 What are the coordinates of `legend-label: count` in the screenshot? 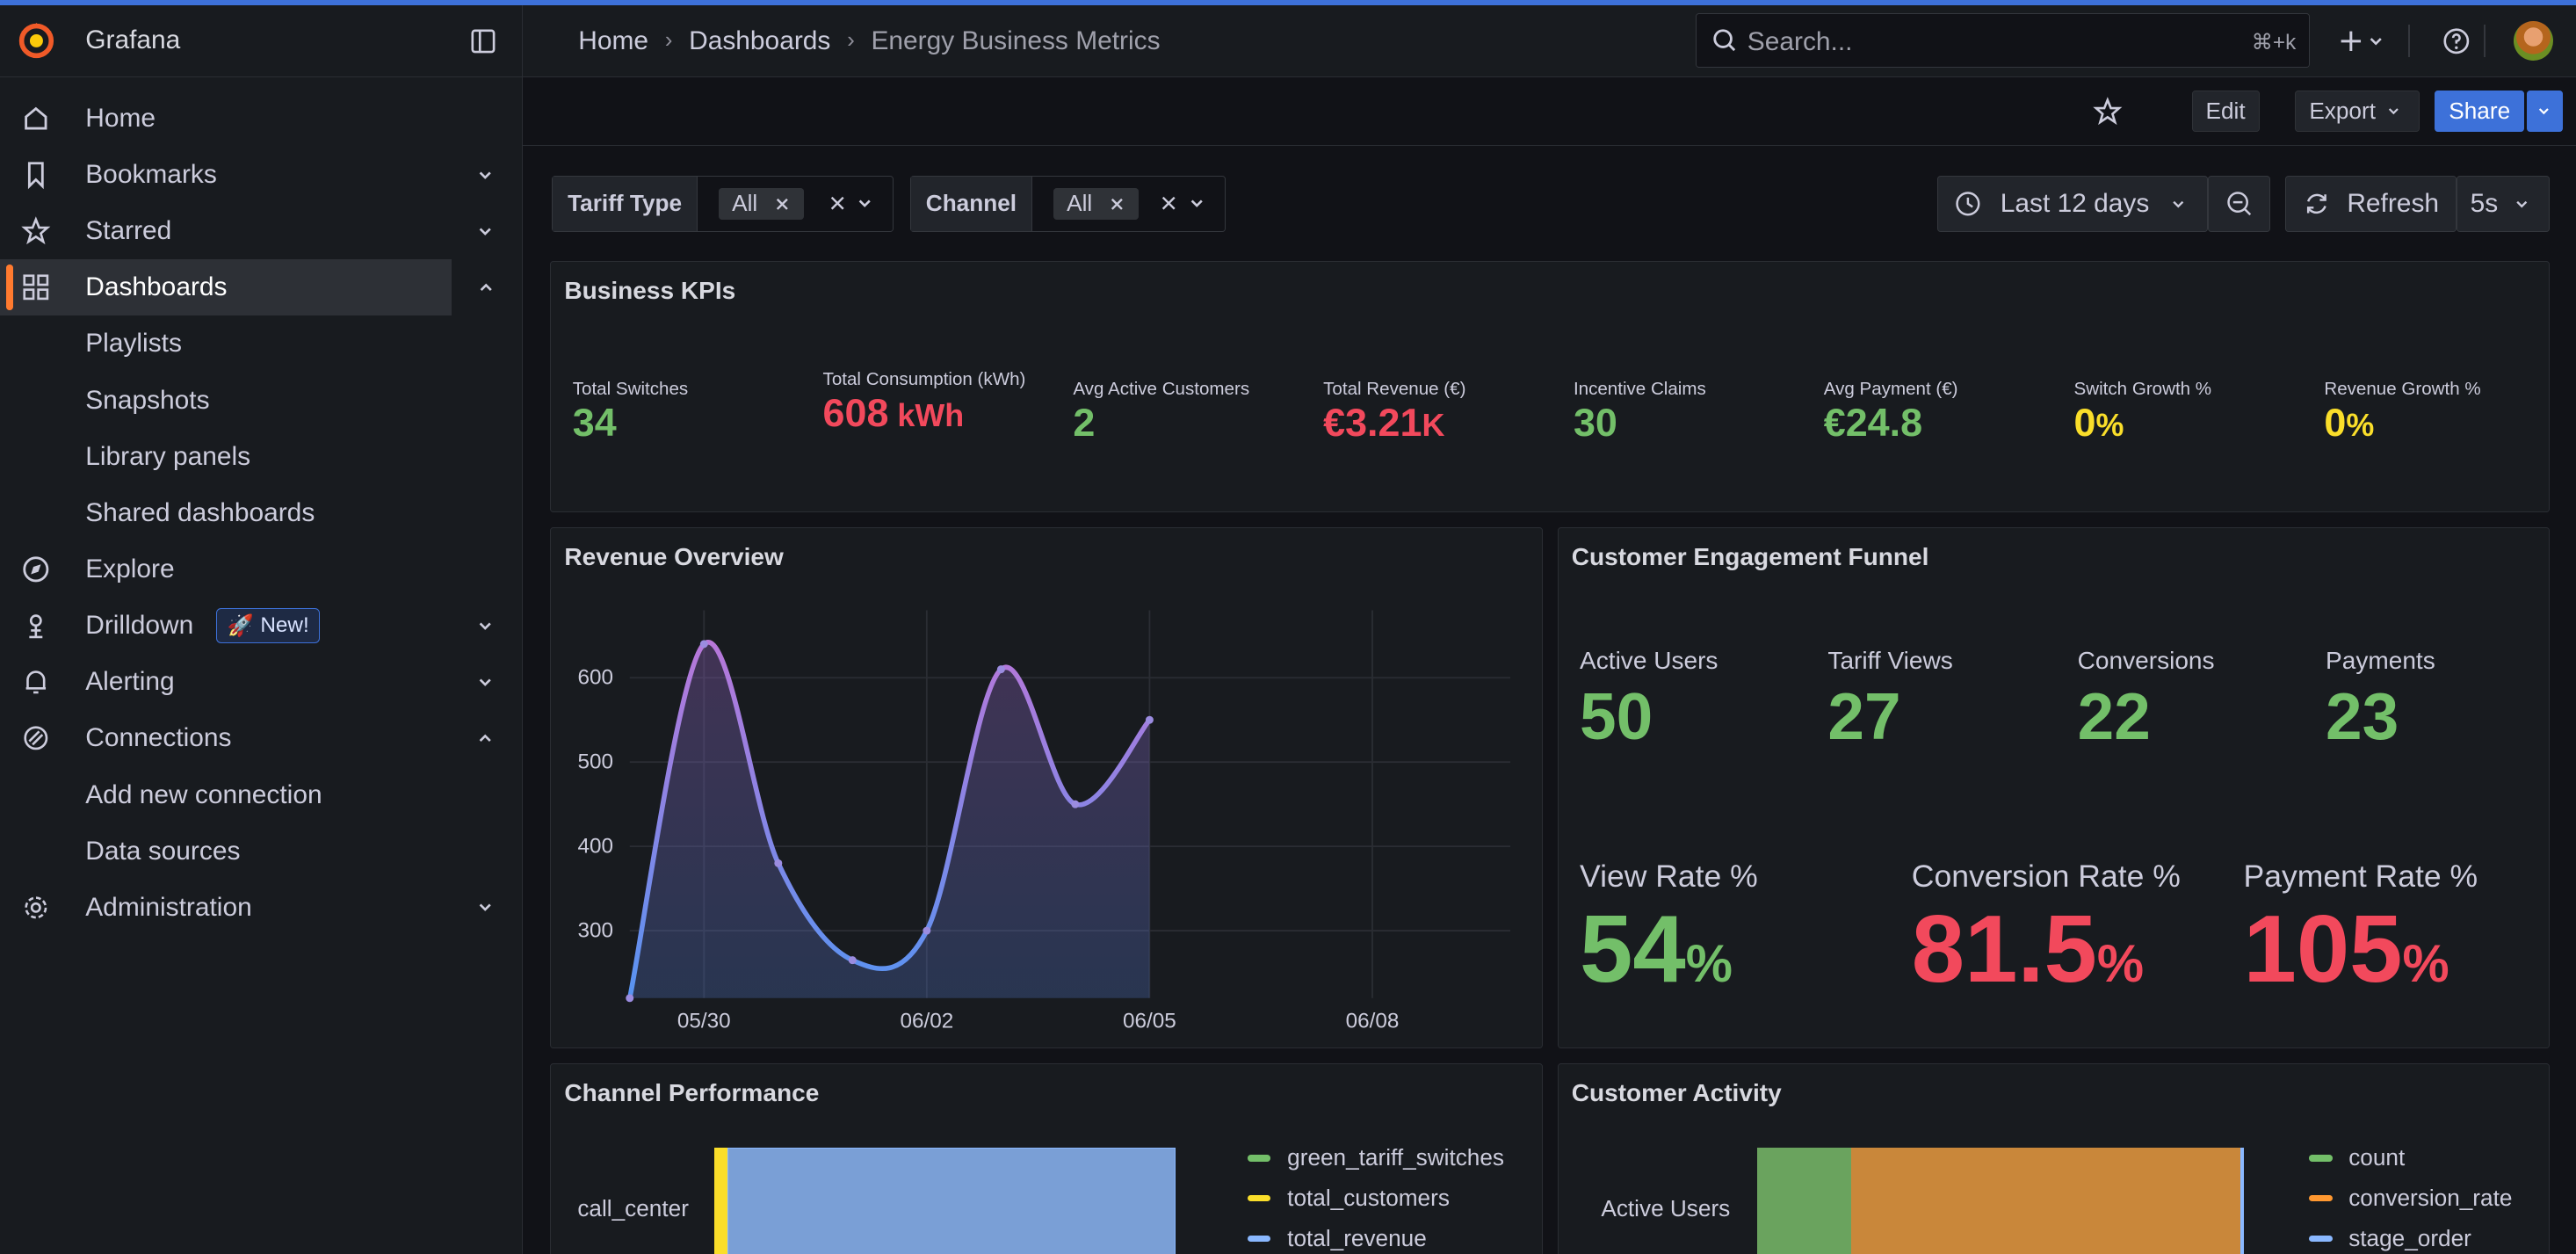 It's located at (2377, 1157).